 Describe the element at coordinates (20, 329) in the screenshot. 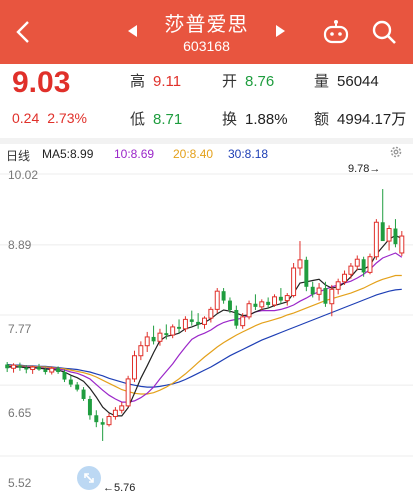

I see `y-tick-label: 7.77` at that location.